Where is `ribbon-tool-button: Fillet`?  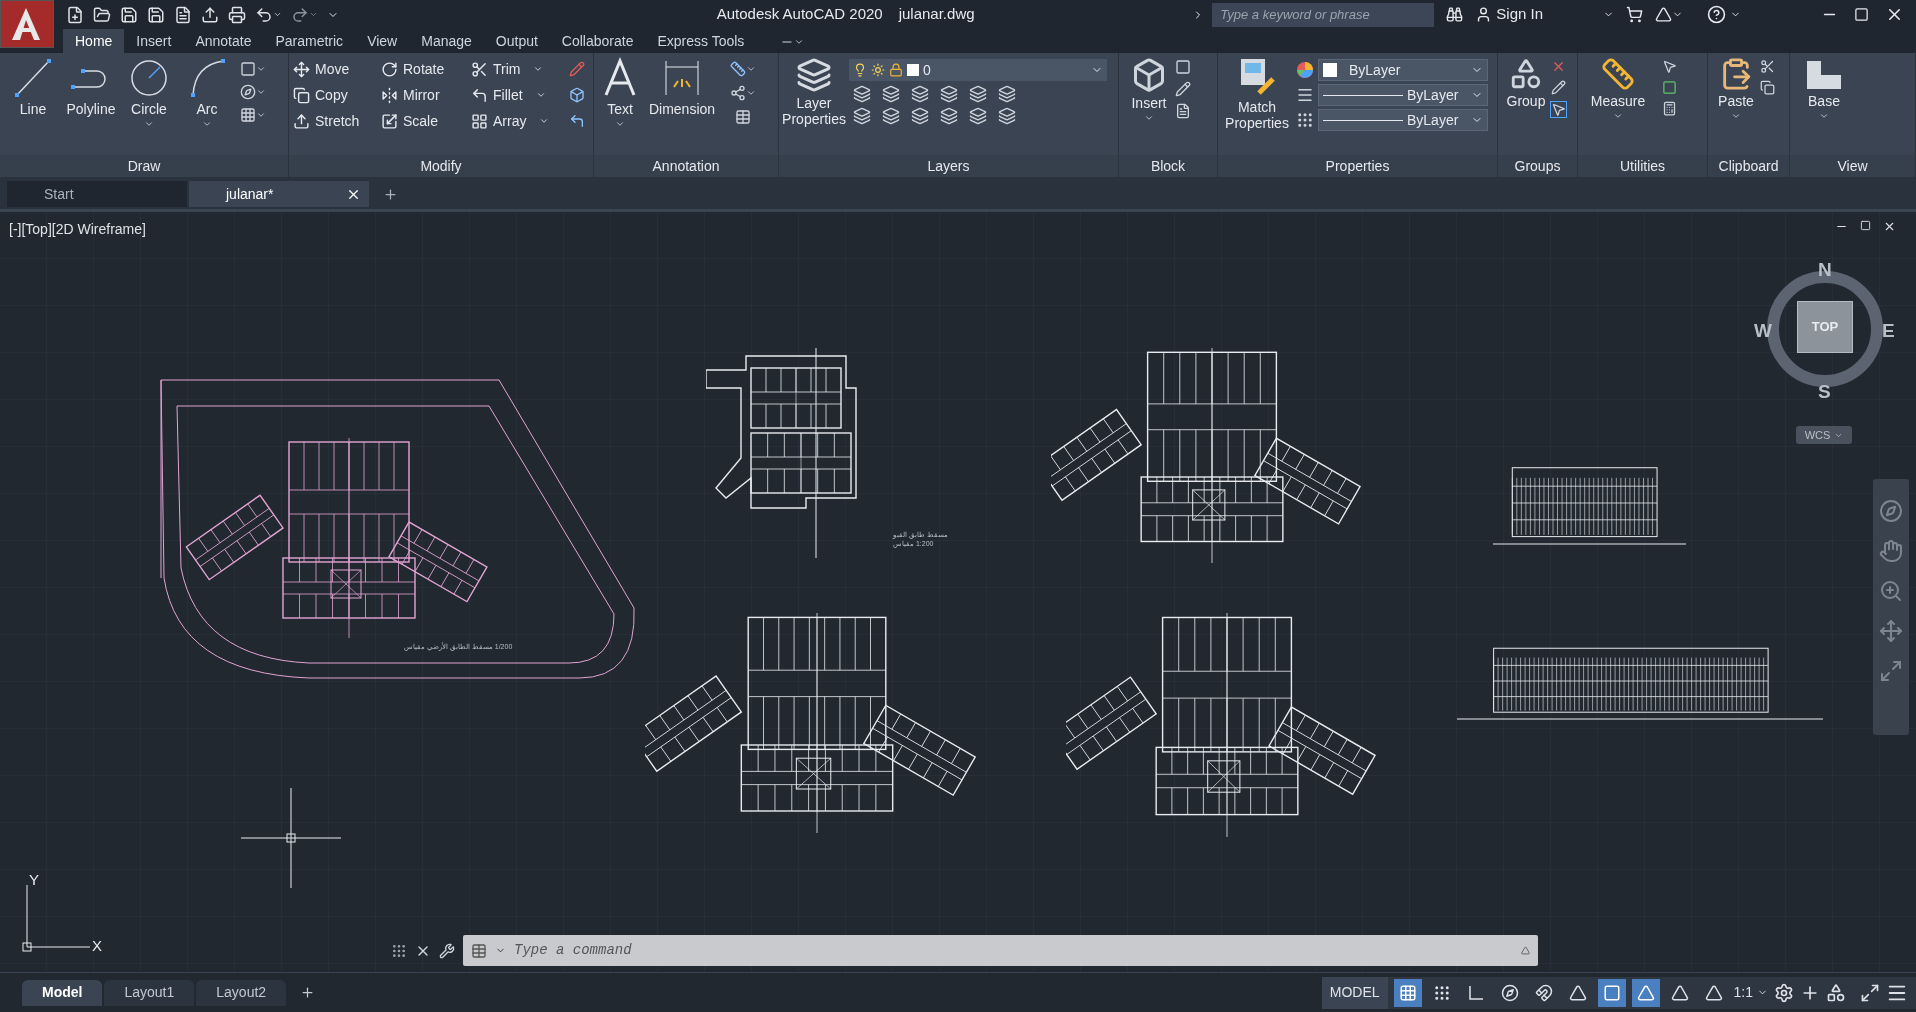
ribbon-tool-button: Fillet is located at coordinates (518, 95).